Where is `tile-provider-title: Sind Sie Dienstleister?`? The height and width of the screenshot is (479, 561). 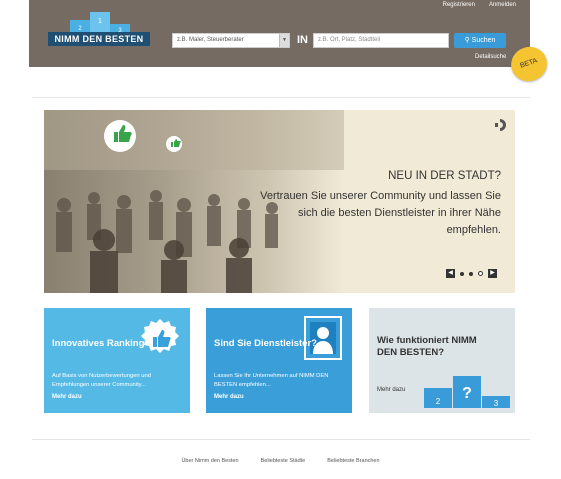
tile-provider-title: Sind Sie Dienstleister? is located at coordinates (265, 343).